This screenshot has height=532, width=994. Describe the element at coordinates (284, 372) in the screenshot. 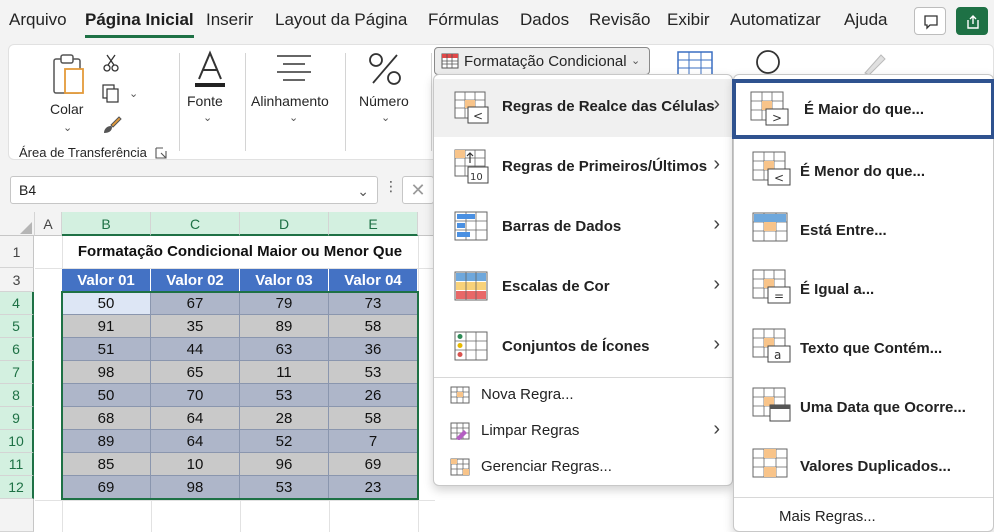

I see `data-cell: 11` at that location.